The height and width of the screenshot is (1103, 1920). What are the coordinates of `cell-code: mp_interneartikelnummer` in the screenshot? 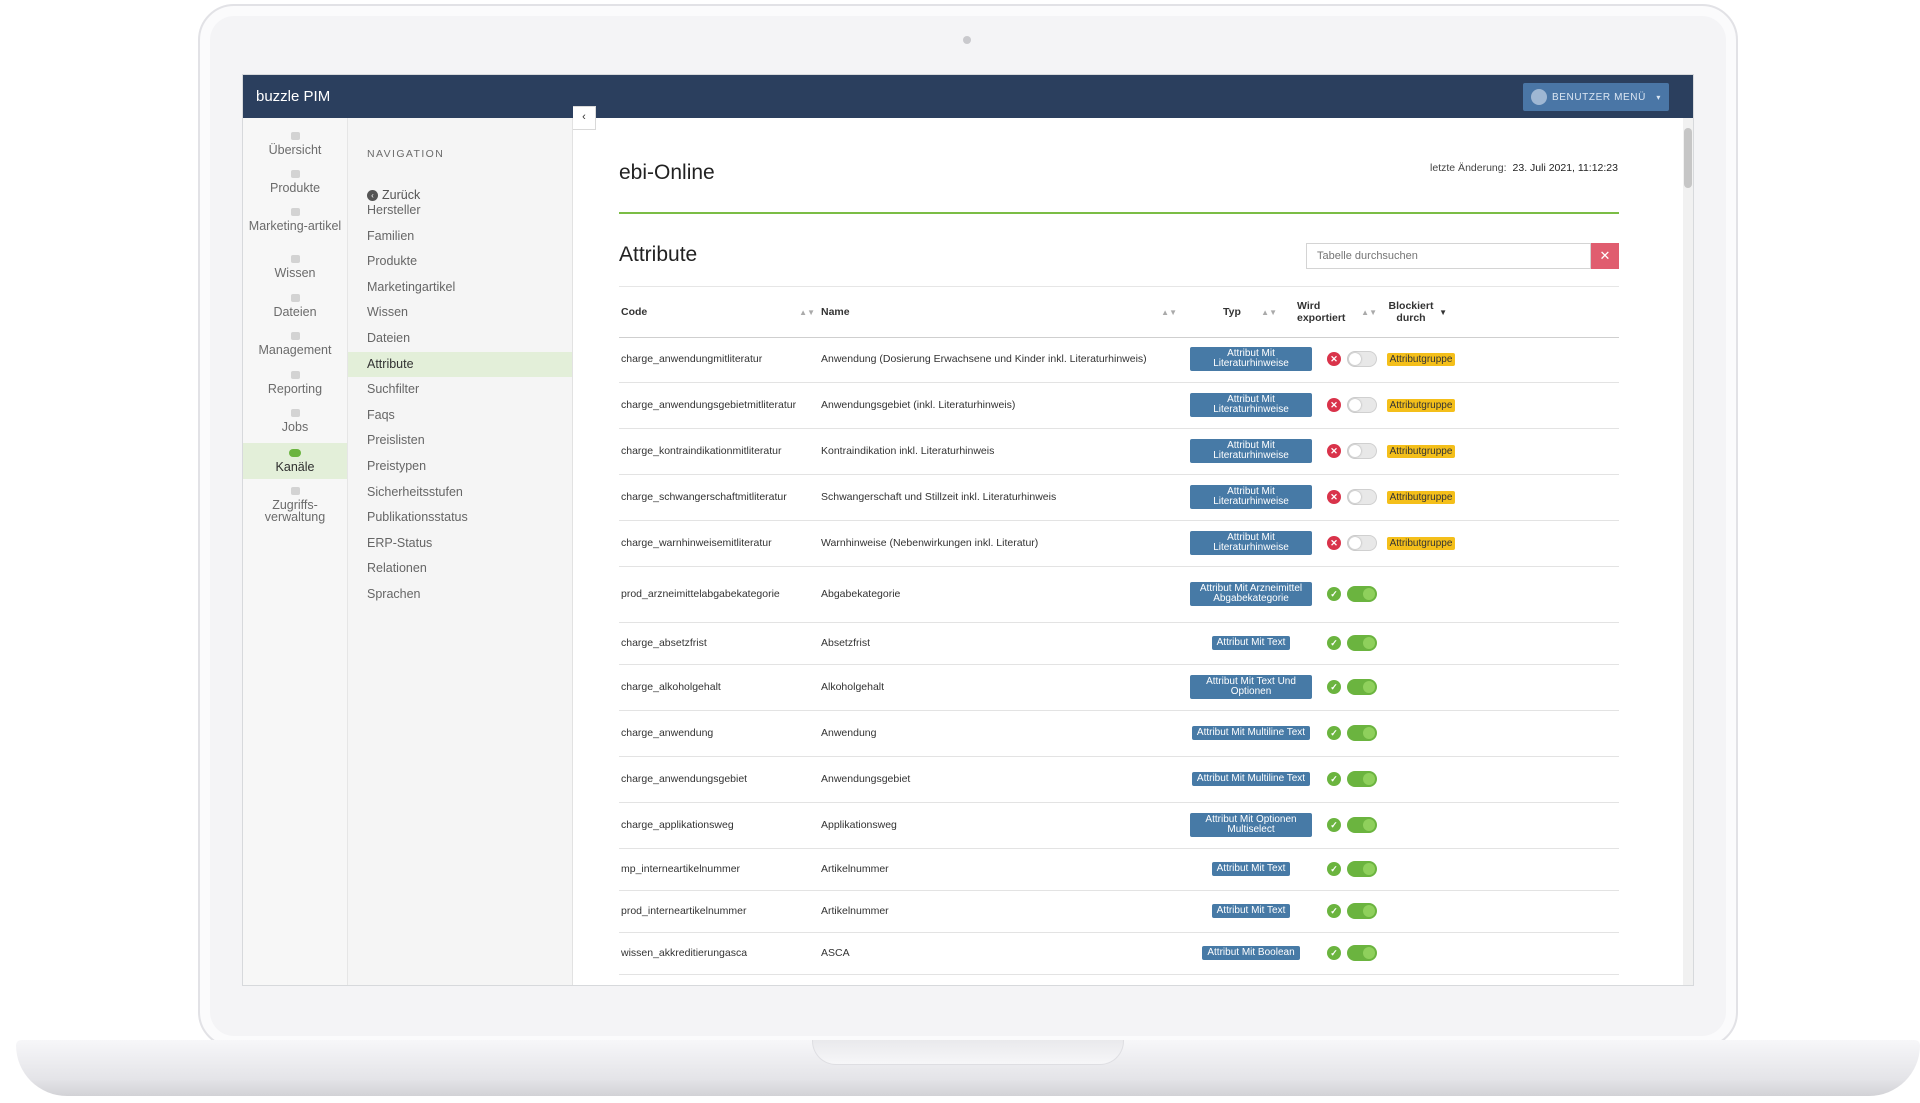 It's located at (681, 869).